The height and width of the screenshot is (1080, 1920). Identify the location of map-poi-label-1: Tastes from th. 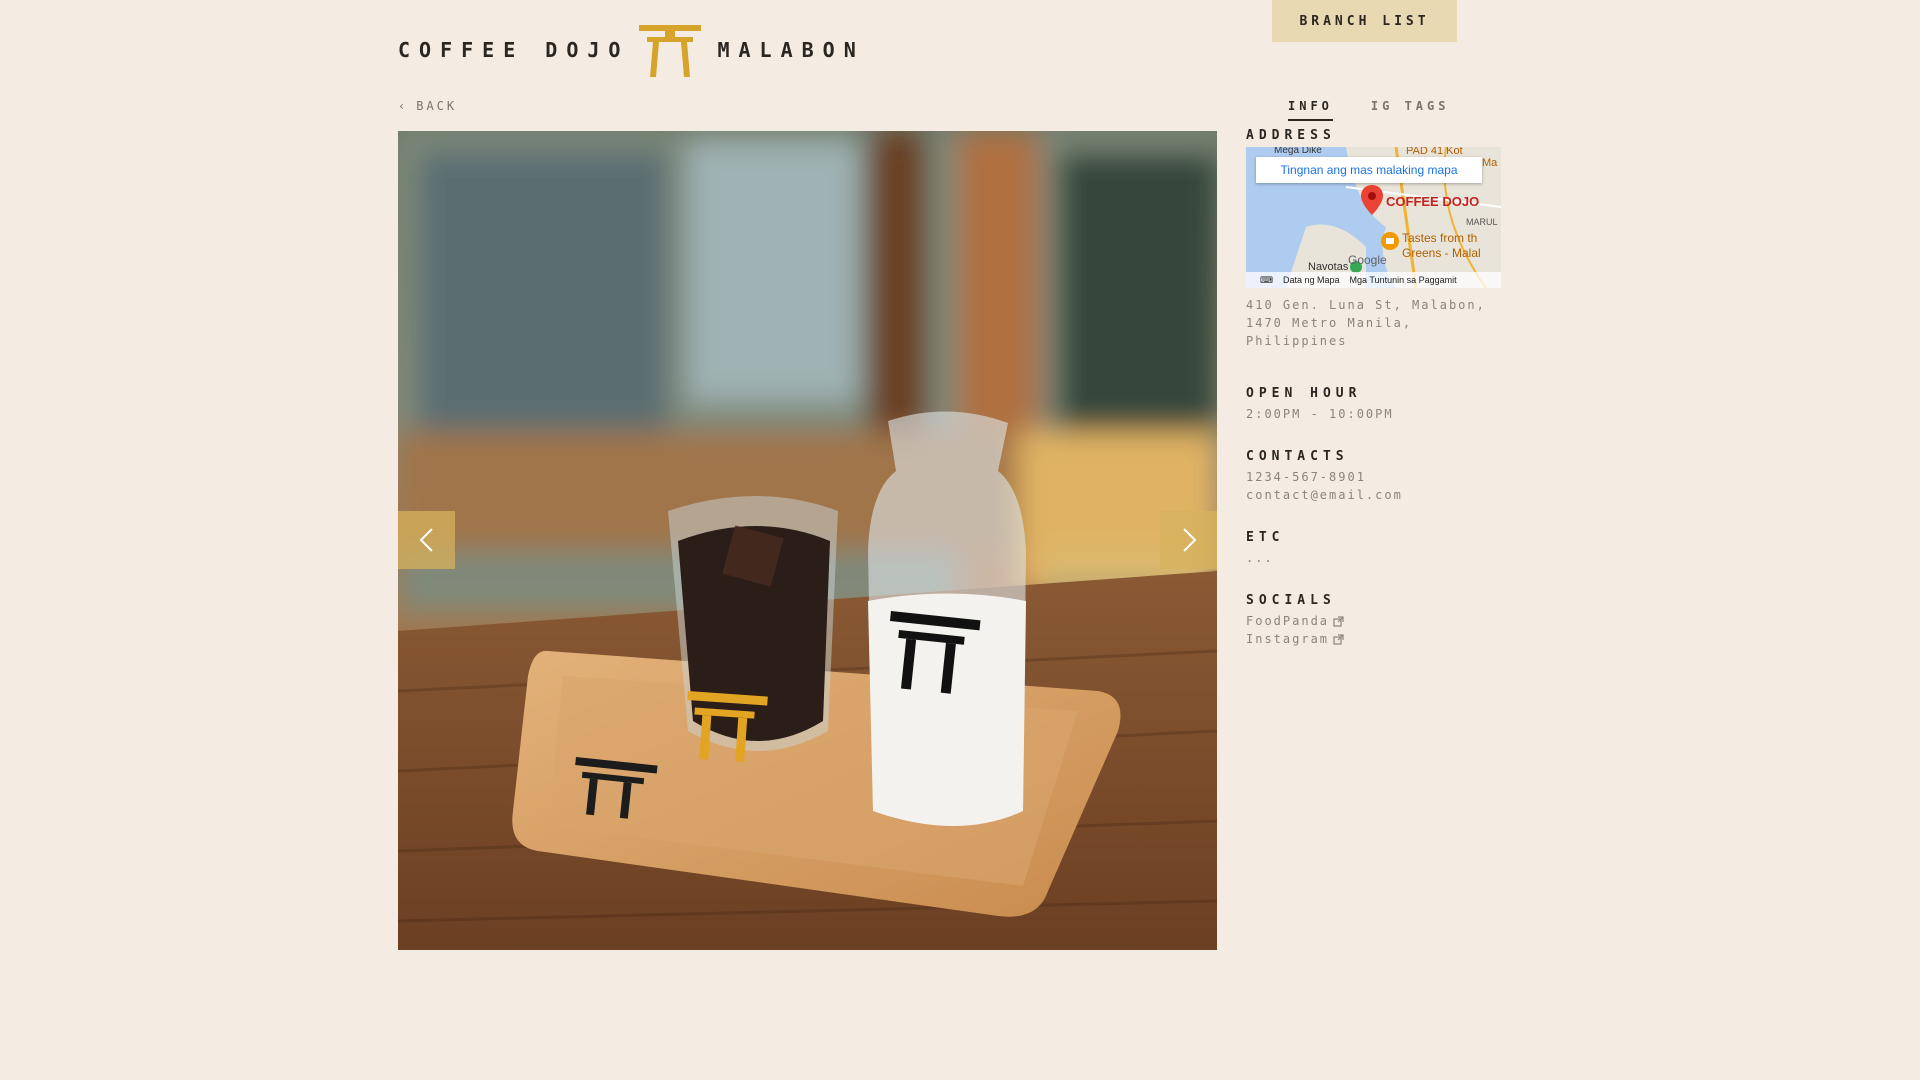
(1440, 238).